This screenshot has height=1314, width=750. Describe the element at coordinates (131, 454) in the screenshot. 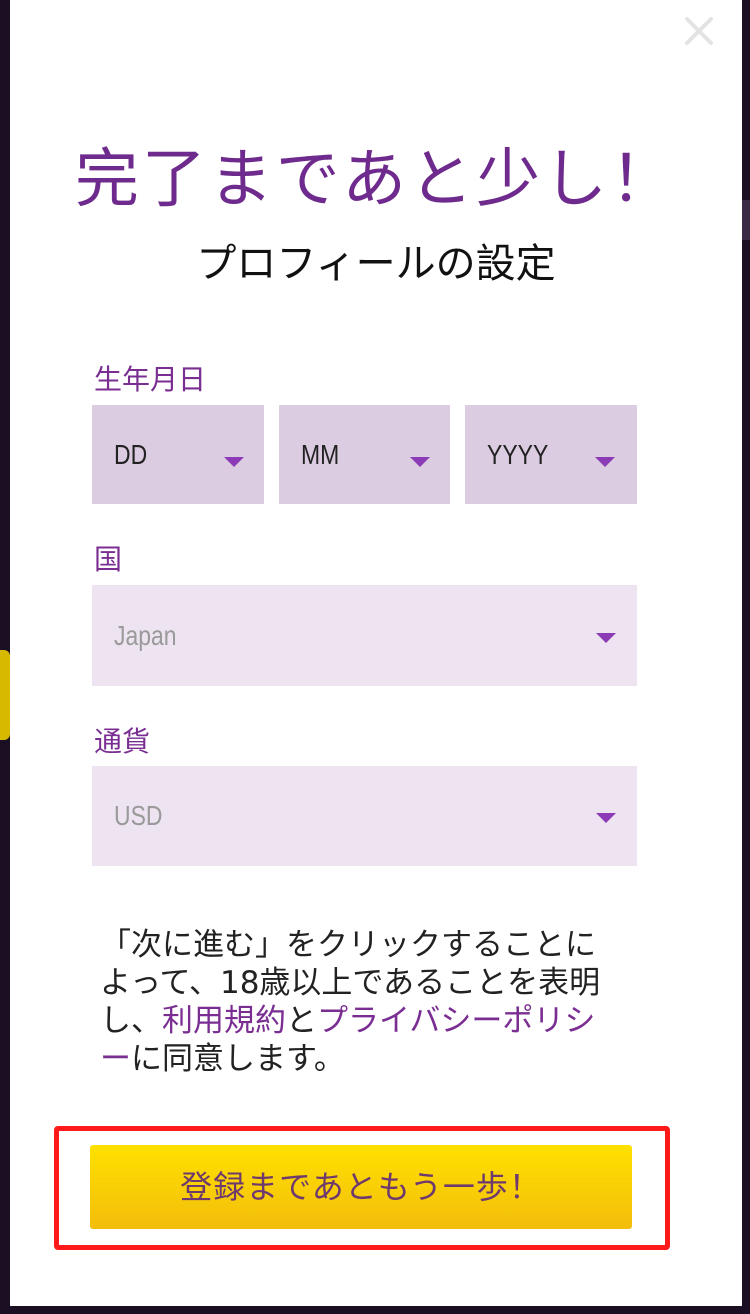

I see `birth-day-value: DD` at that location.